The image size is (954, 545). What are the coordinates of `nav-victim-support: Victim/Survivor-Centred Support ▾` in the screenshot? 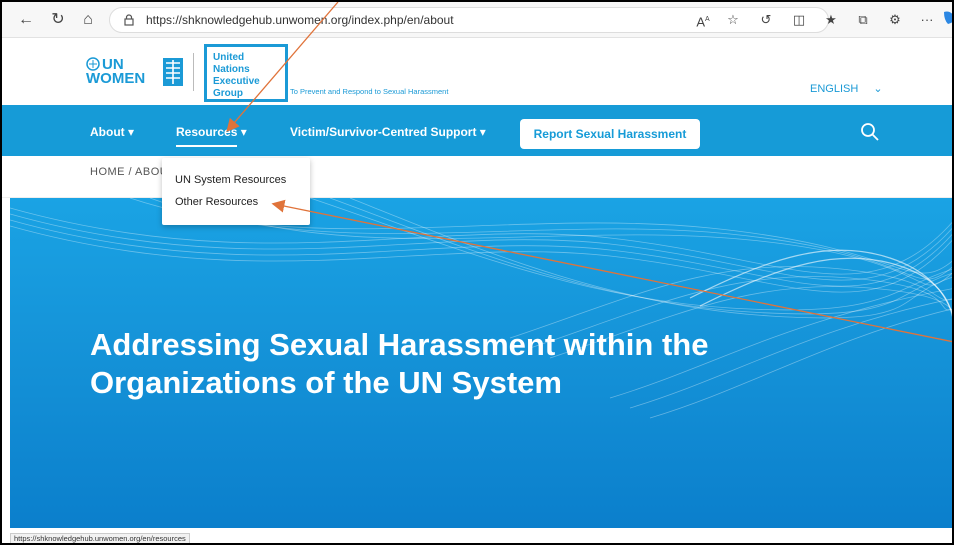 It's located at (388, 132).